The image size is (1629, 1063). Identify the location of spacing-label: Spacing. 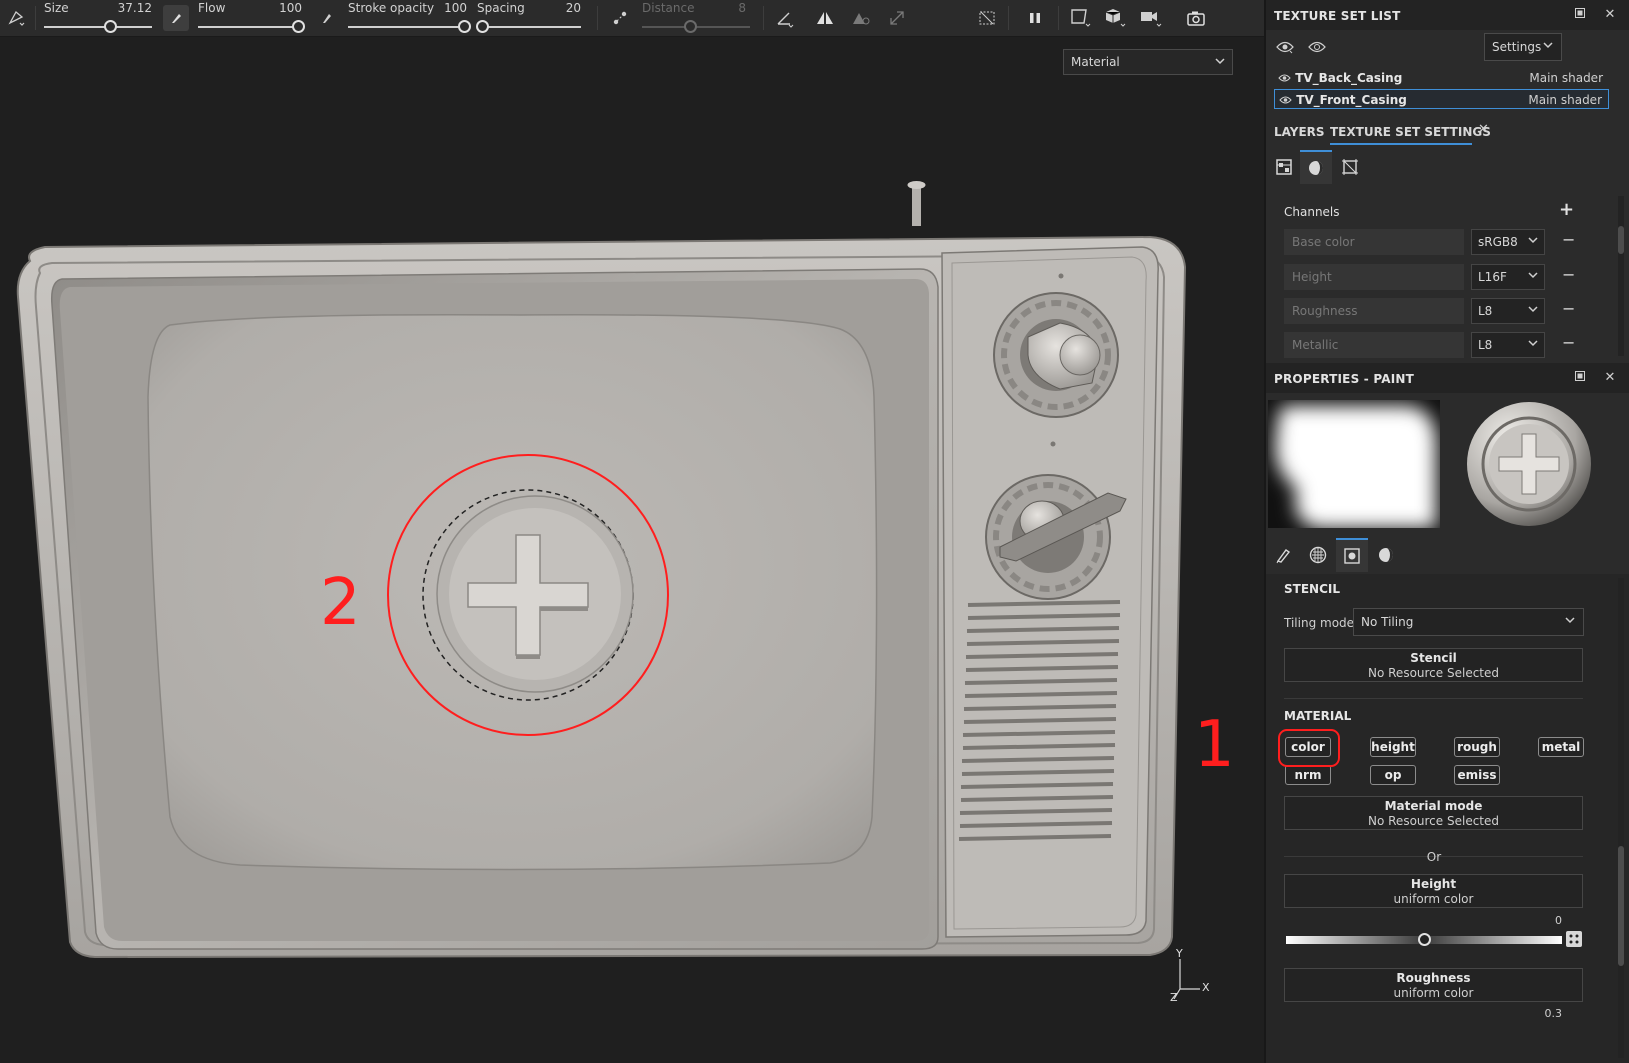
(501, 8).